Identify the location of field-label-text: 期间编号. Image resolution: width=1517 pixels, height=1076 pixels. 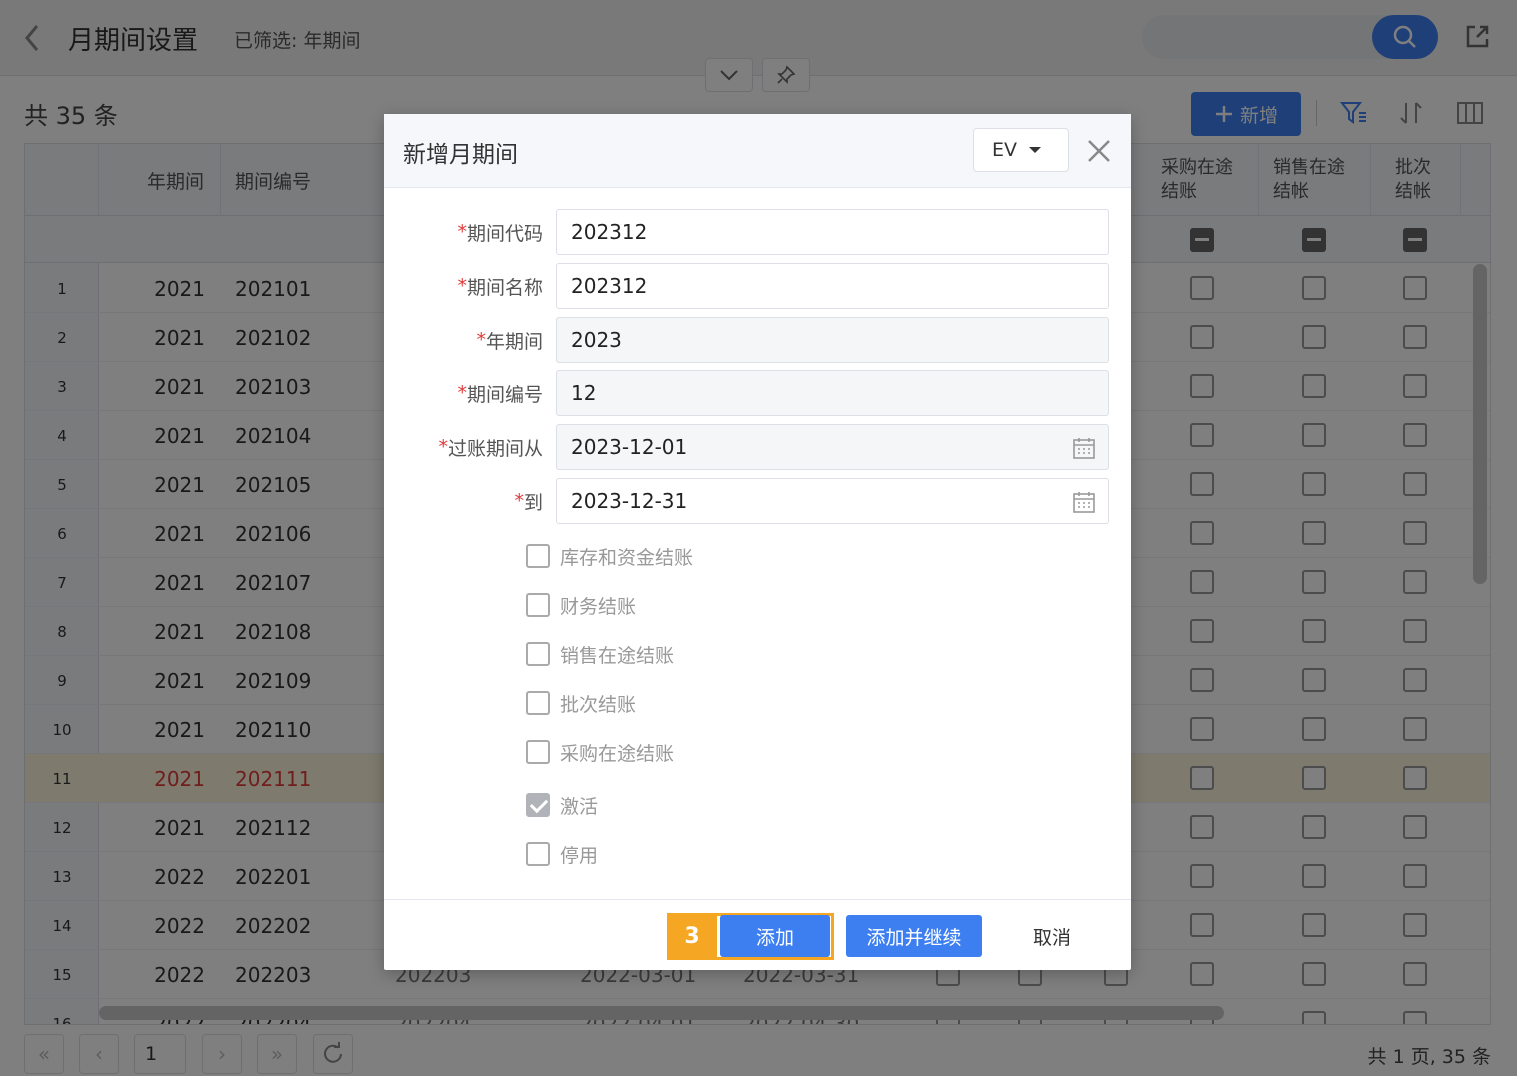
(504, 394).